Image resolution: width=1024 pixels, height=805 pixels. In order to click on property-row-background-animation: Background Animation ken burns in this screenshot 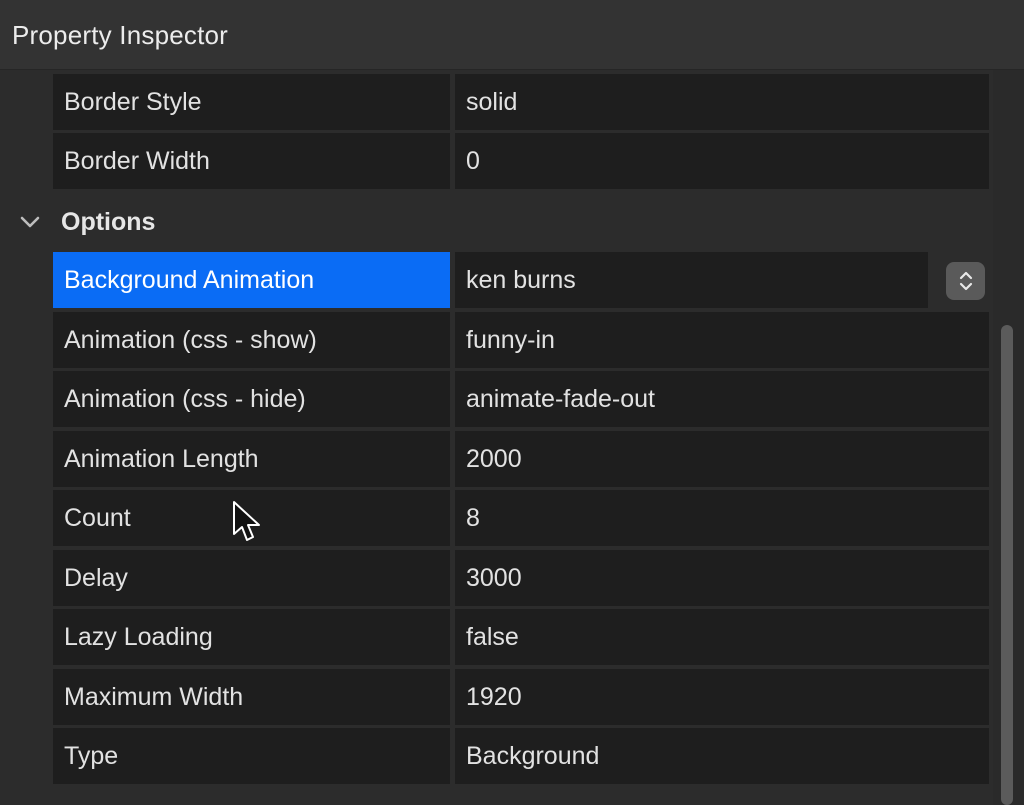, I will do `click(521, 280)`.